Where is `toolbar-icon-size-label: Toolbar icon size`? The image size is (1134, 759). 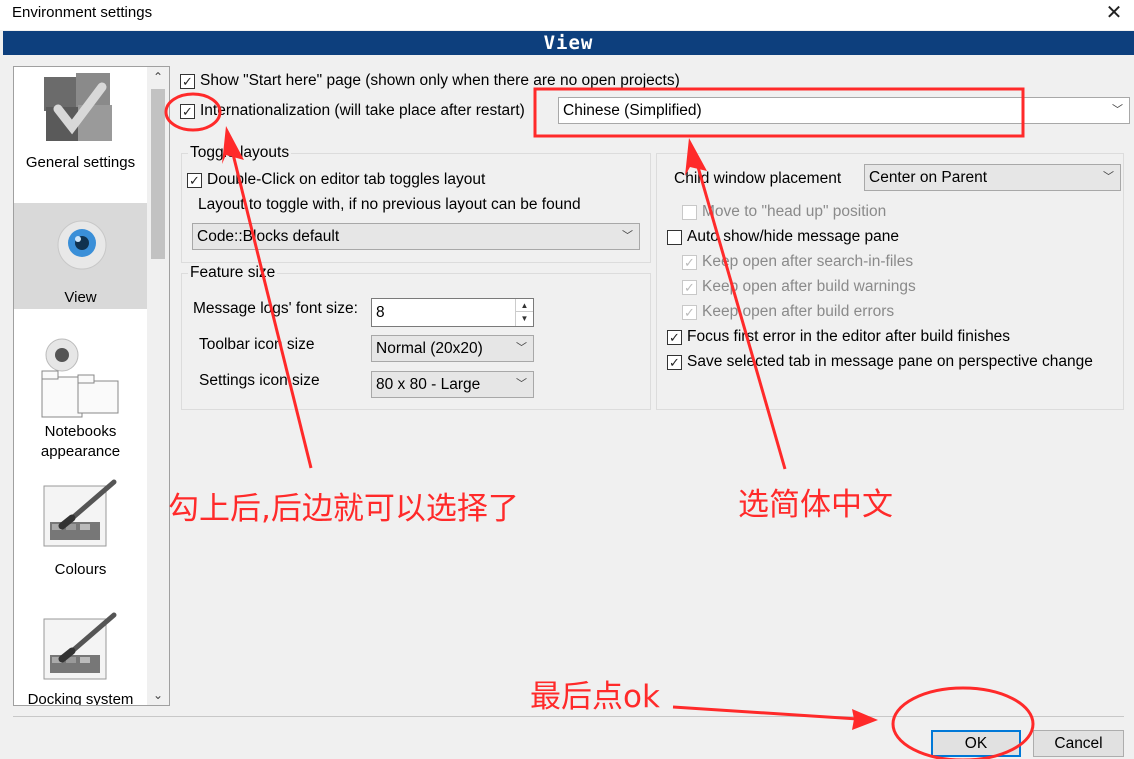
toolbar-icon-size-label: Toolbar icon size is located at coordinates (257, 344).